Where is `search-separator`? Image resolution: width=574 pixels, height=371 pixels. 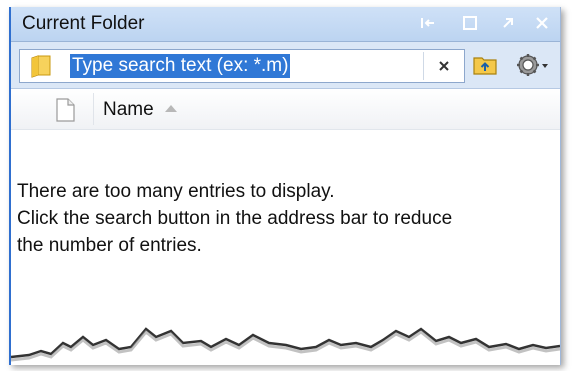 search-separator is located at coordinates (423, 66).